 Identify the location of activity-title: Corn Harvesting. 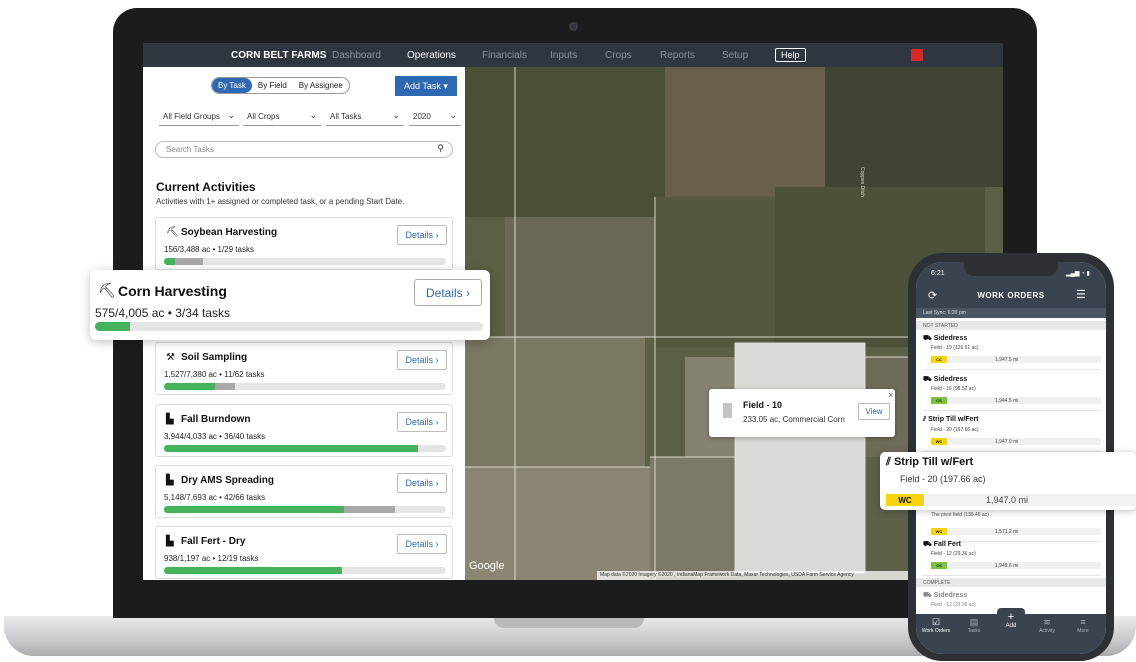
(172, 291).